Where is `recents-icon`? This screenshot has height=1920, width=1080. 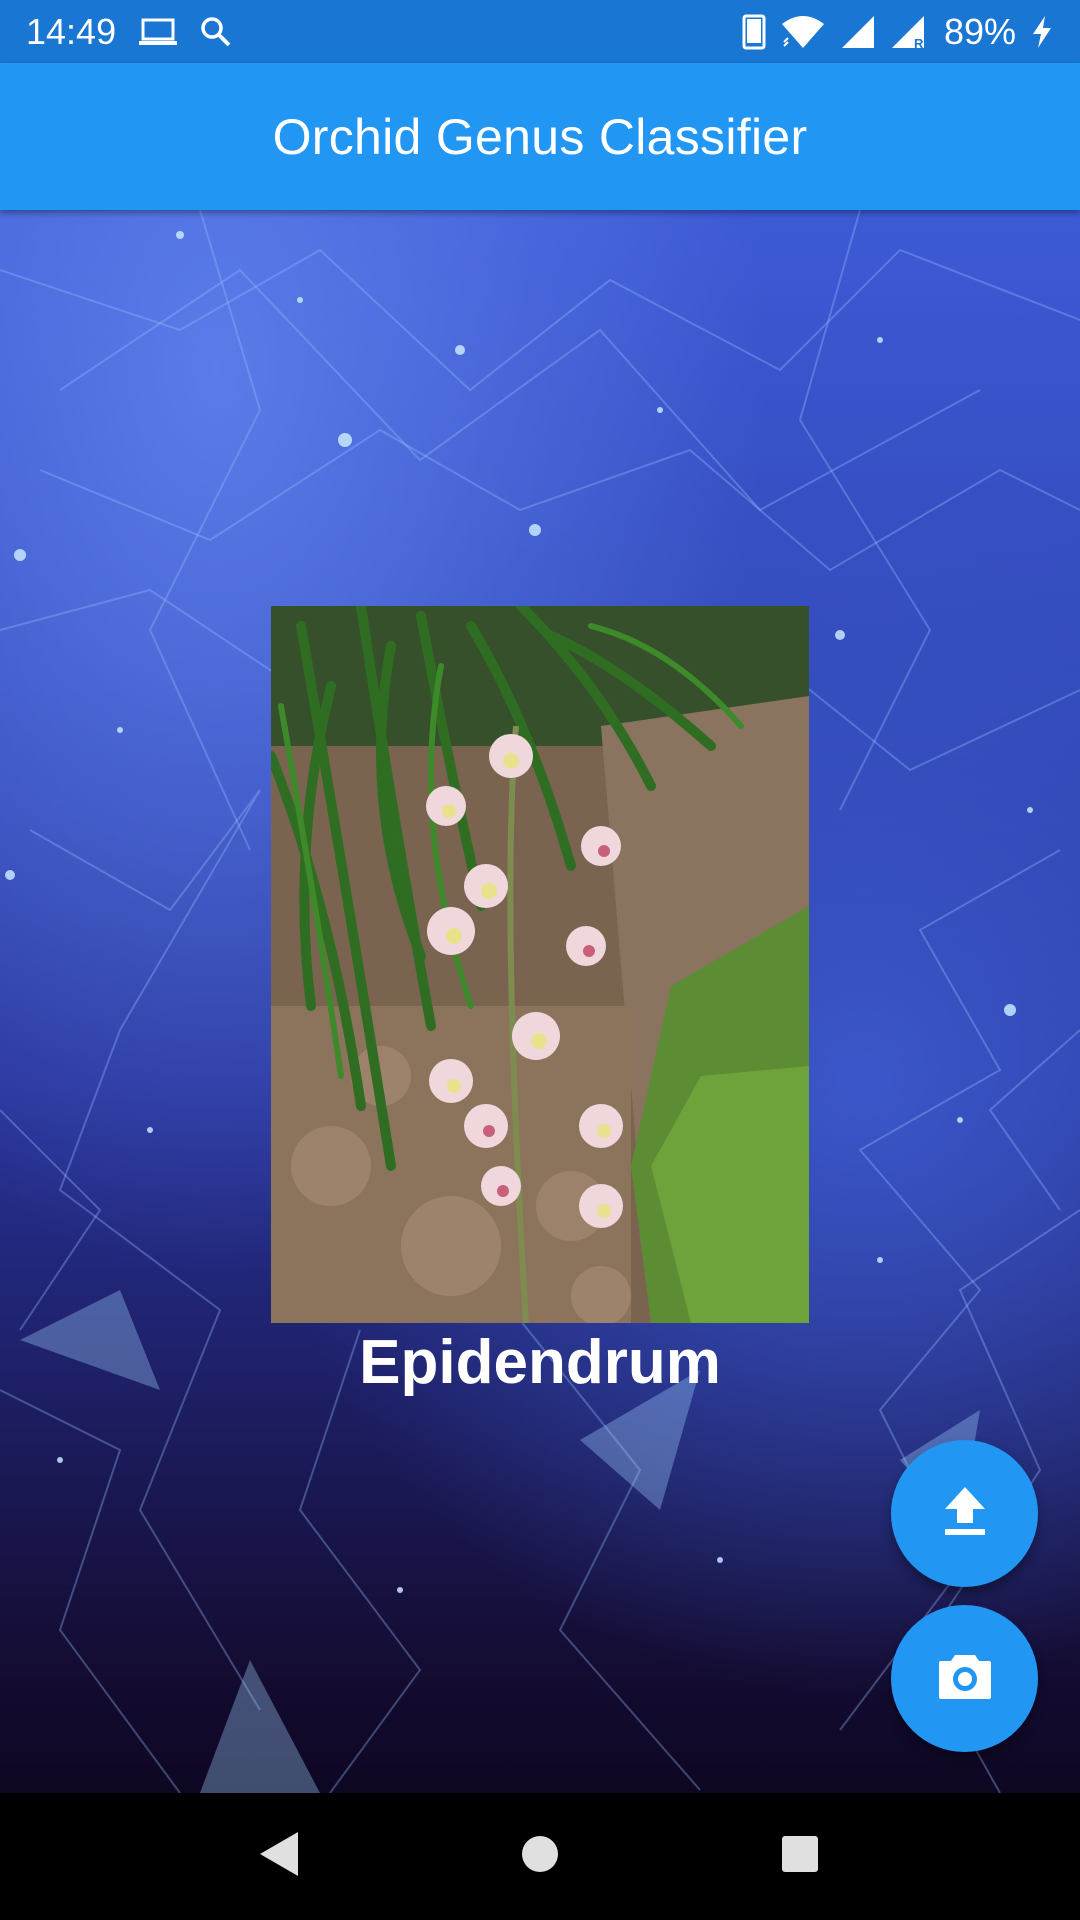 recents-icon is located at coordinates (800, 1856).